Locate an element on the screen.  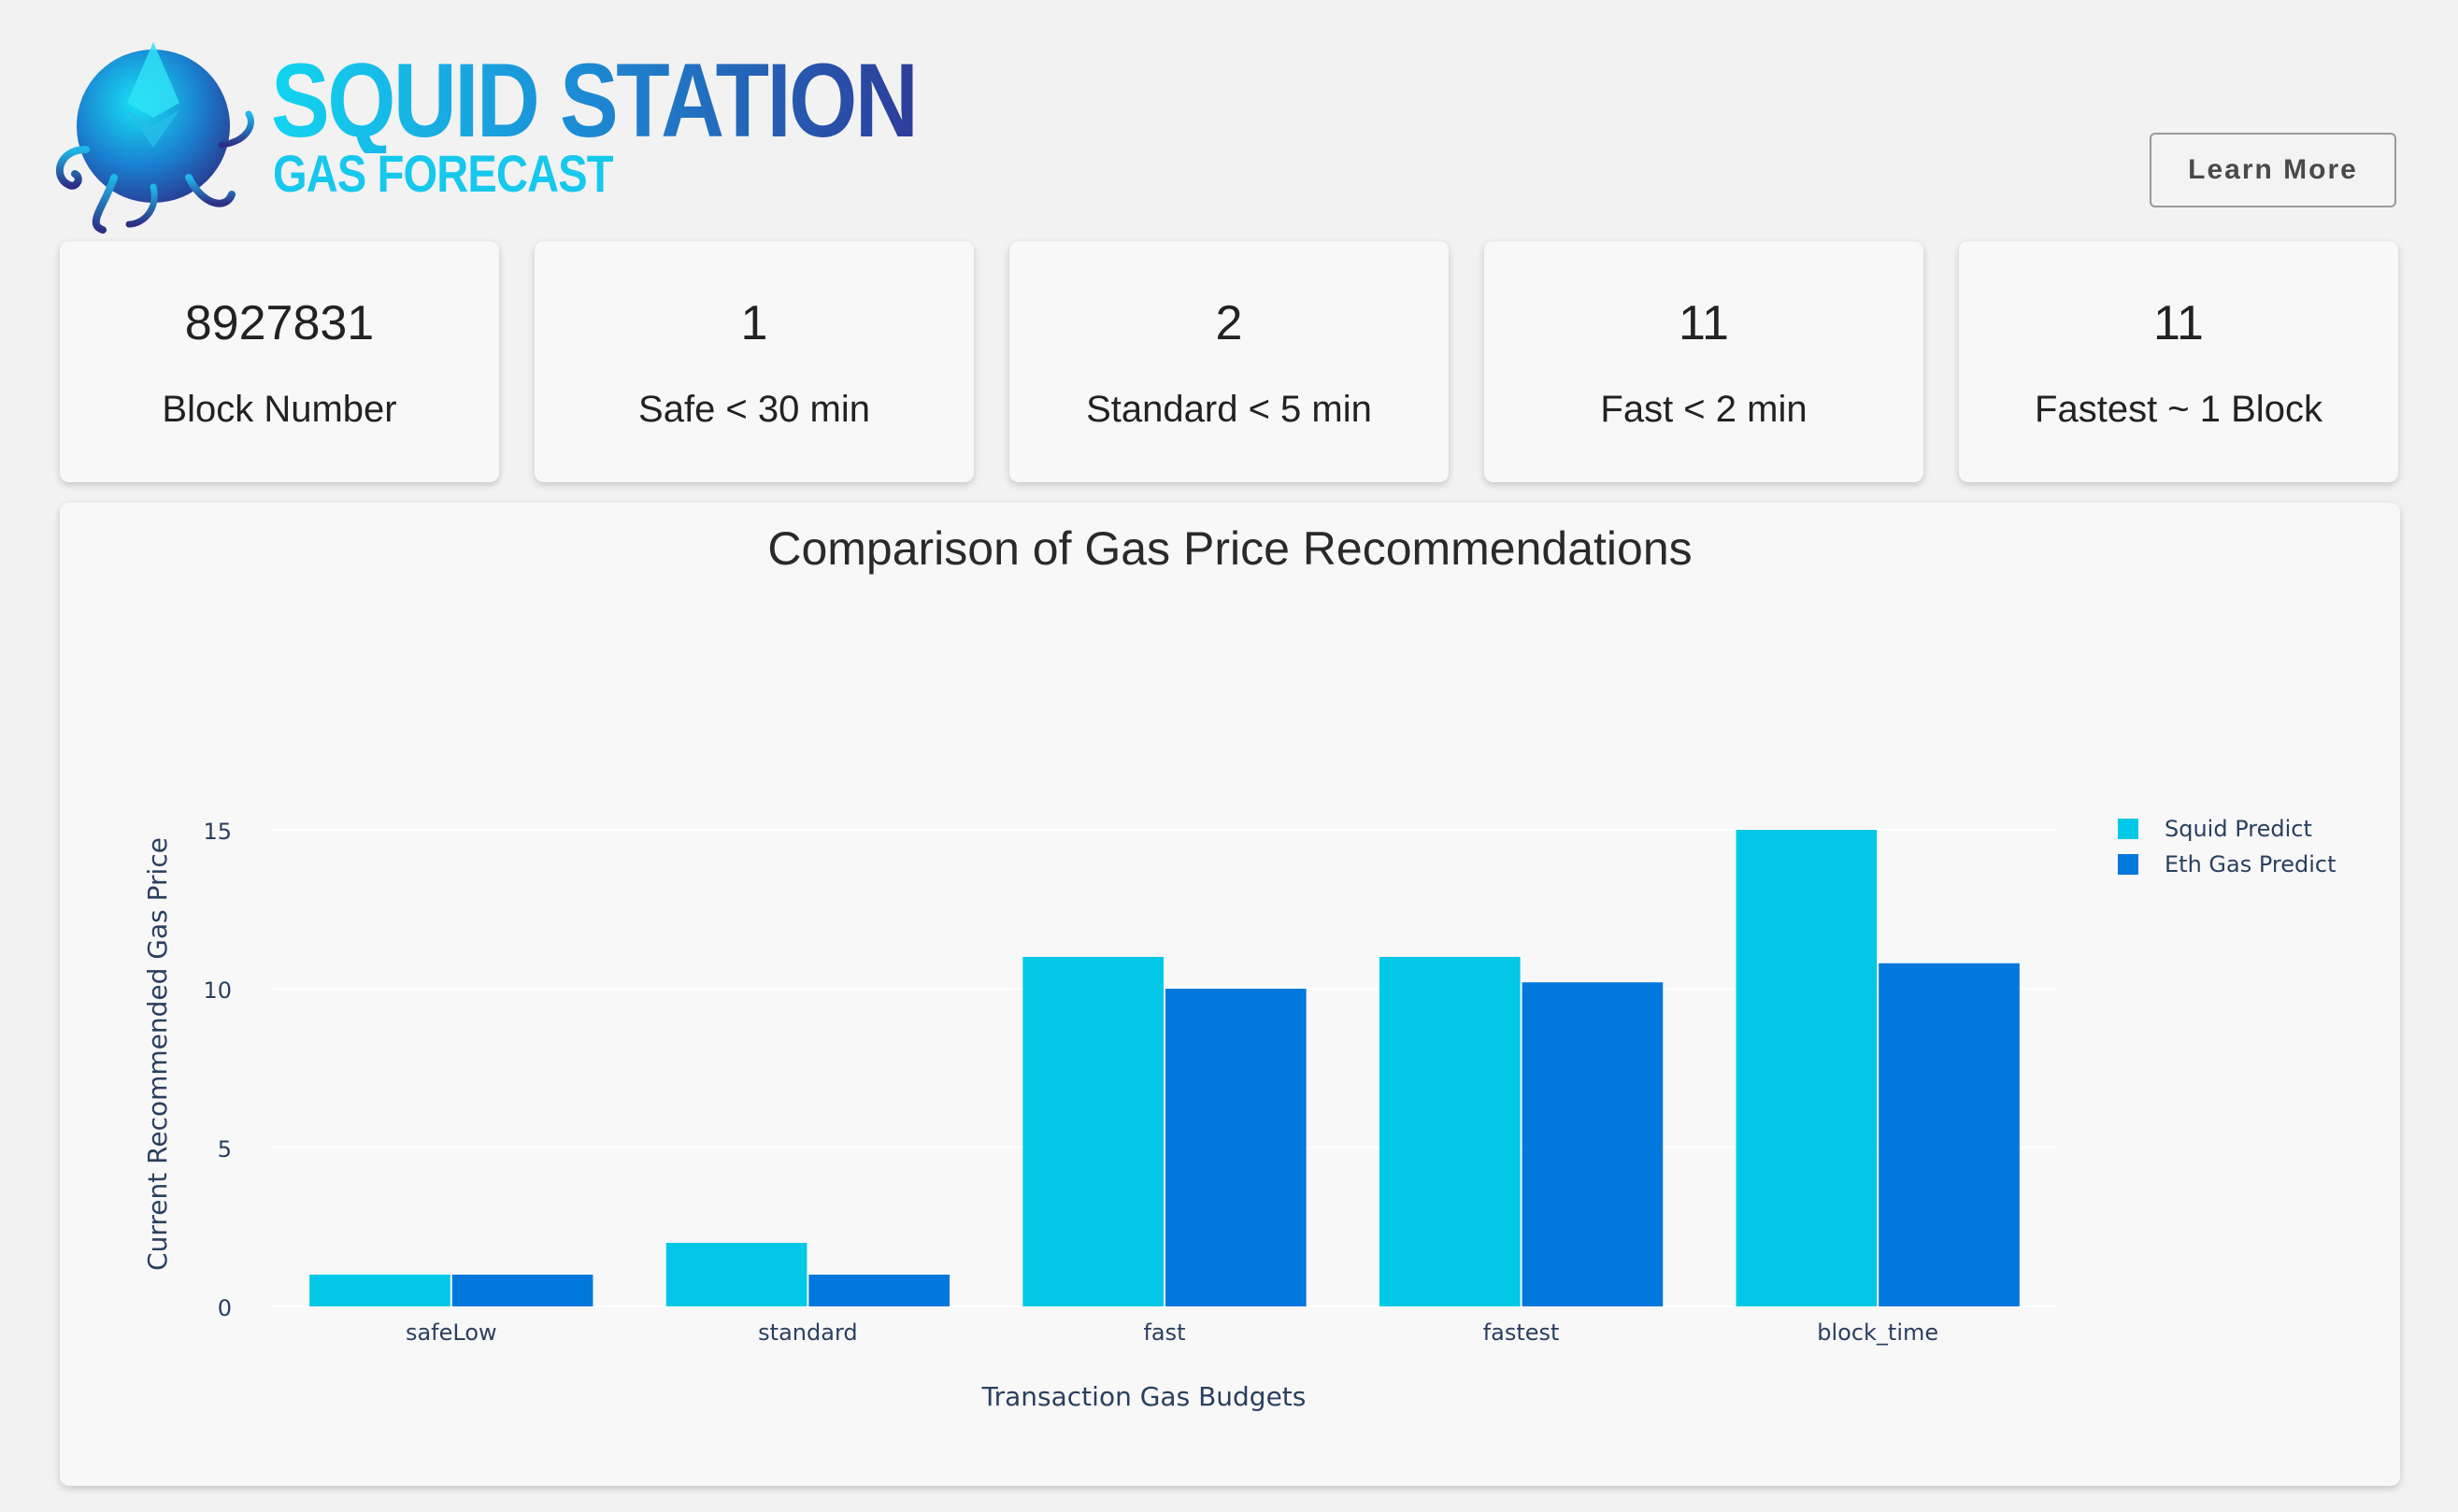
y-tick-label: 0 is located at coordinates (225, 1308).